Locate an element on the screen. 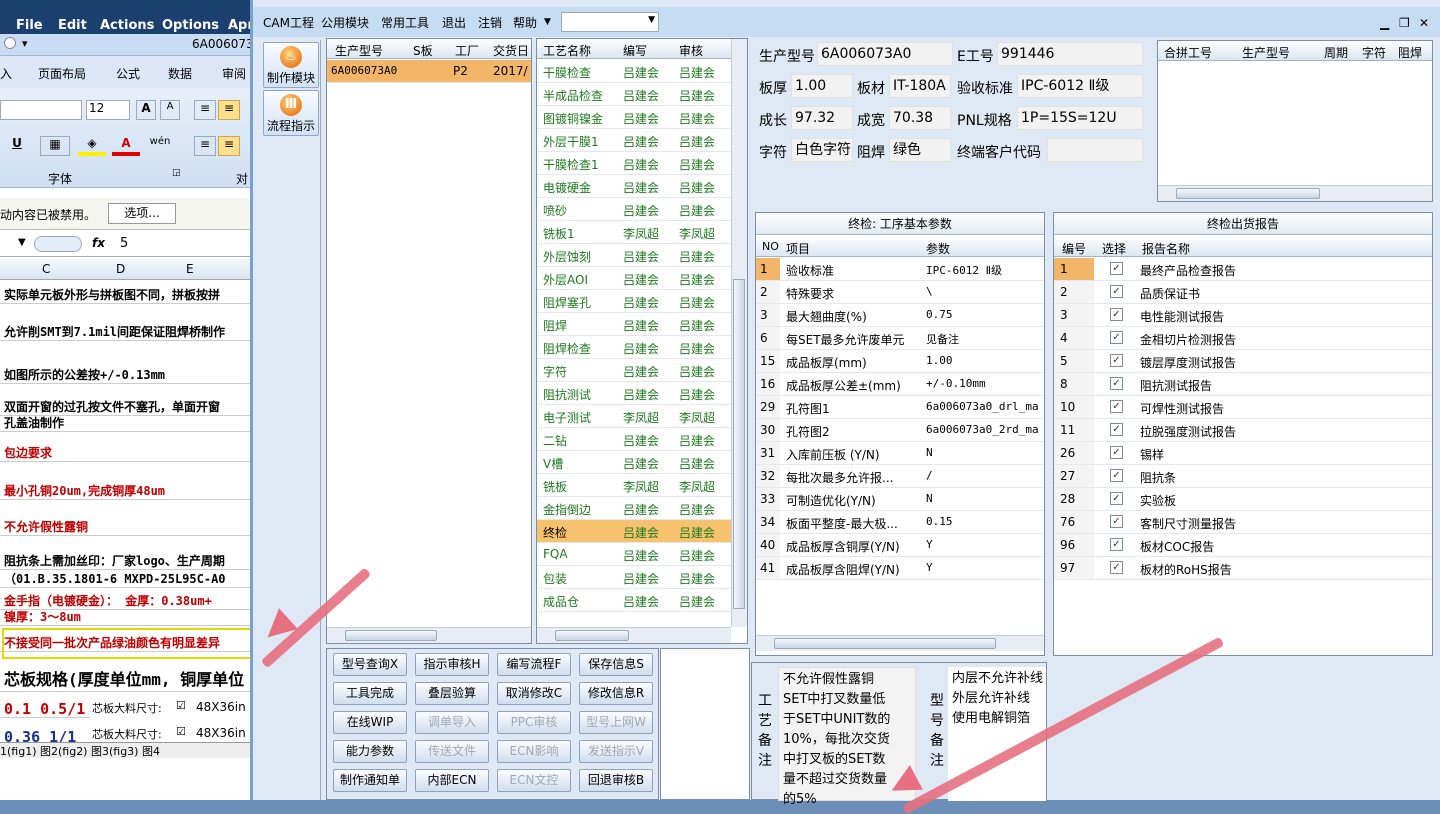 This screenshot has height=814, width=1440. align-middle-icon: ≡ is located at coordinates (229, 110).